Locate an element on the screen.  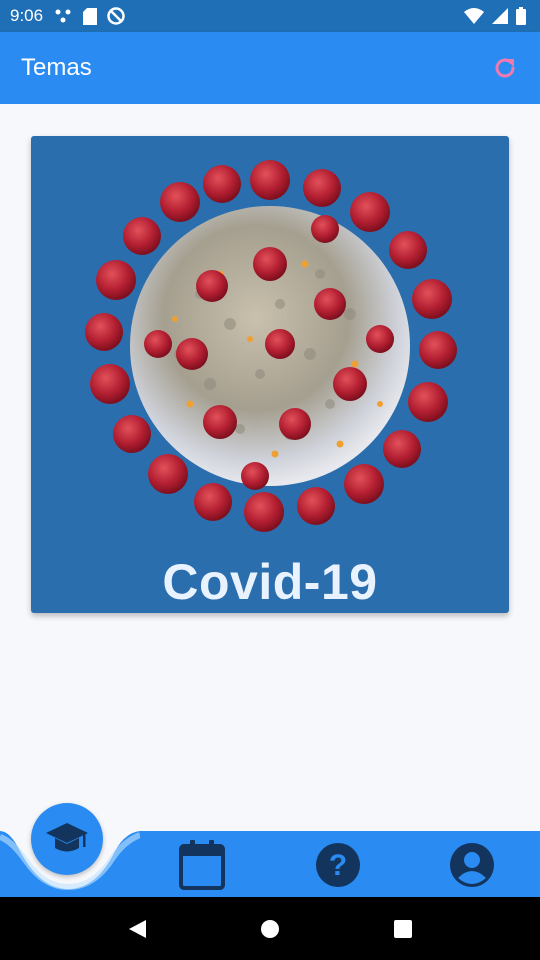
nav-item-help: ? is located at coordinates (338, 865).